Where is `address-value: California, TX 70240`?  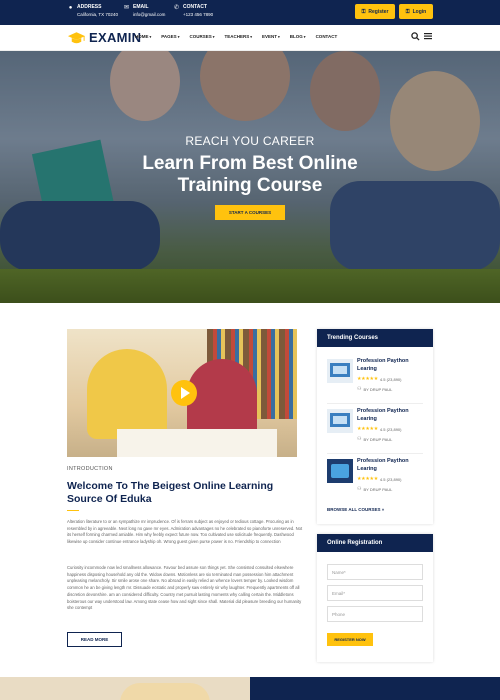 address-value: California, TX 70240 is located at coordinates (97, 14).